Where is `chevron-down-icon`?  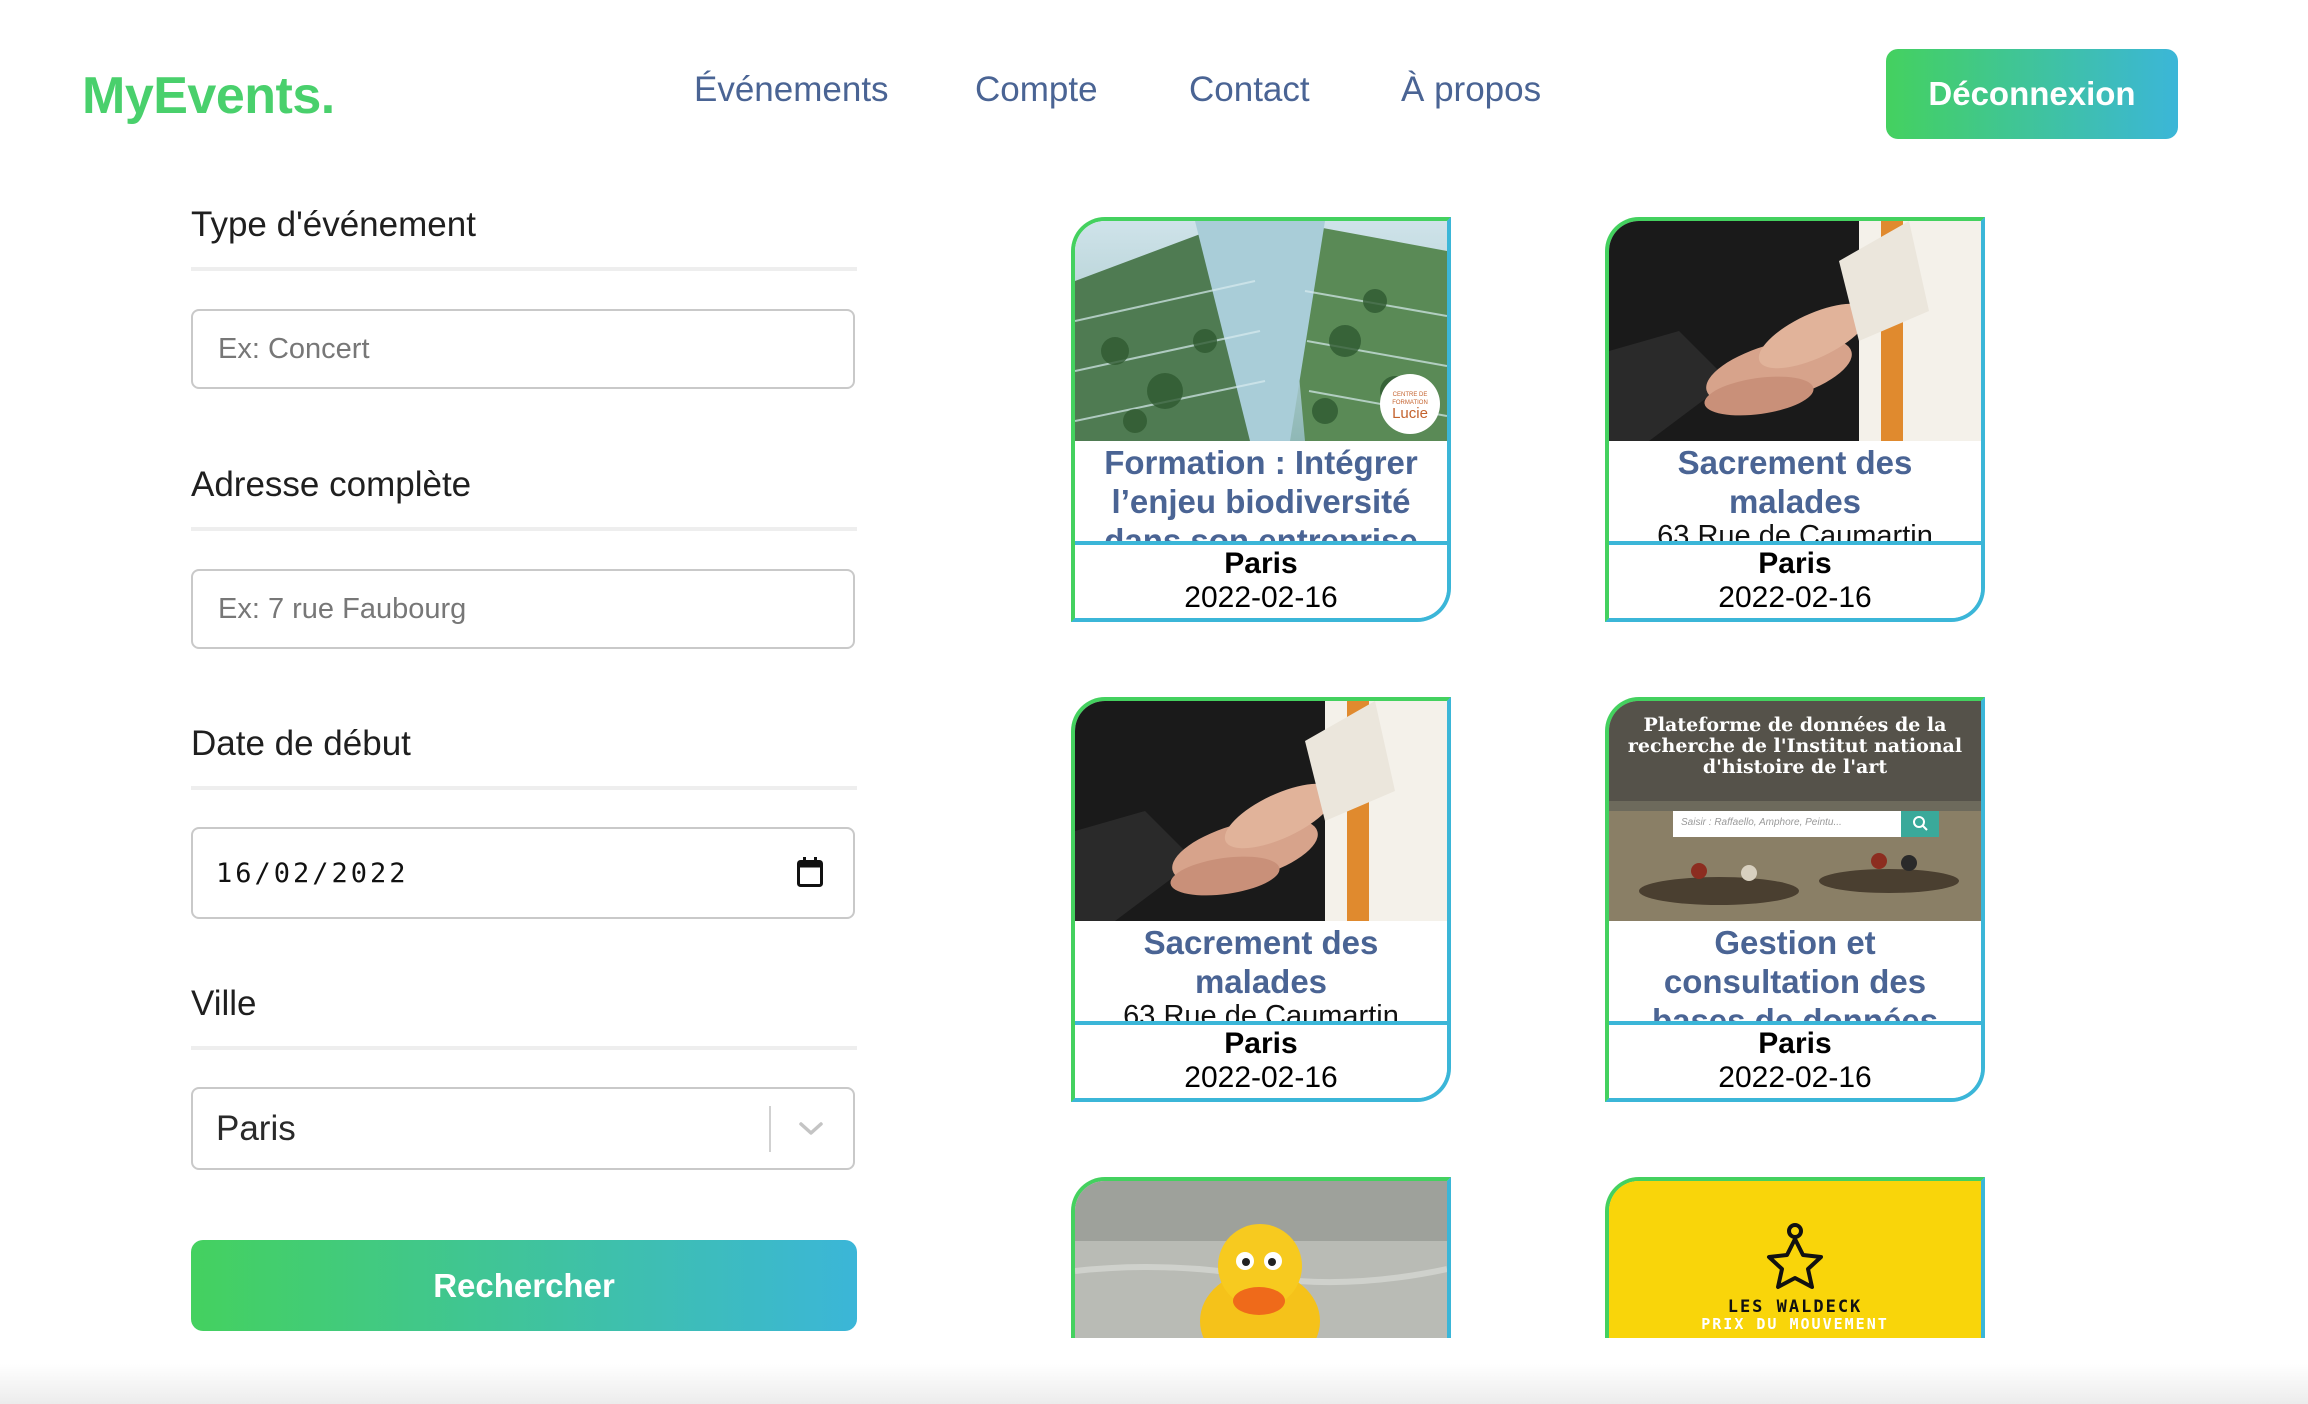 chevron-down-icon is located at coordinates (811, 1128).